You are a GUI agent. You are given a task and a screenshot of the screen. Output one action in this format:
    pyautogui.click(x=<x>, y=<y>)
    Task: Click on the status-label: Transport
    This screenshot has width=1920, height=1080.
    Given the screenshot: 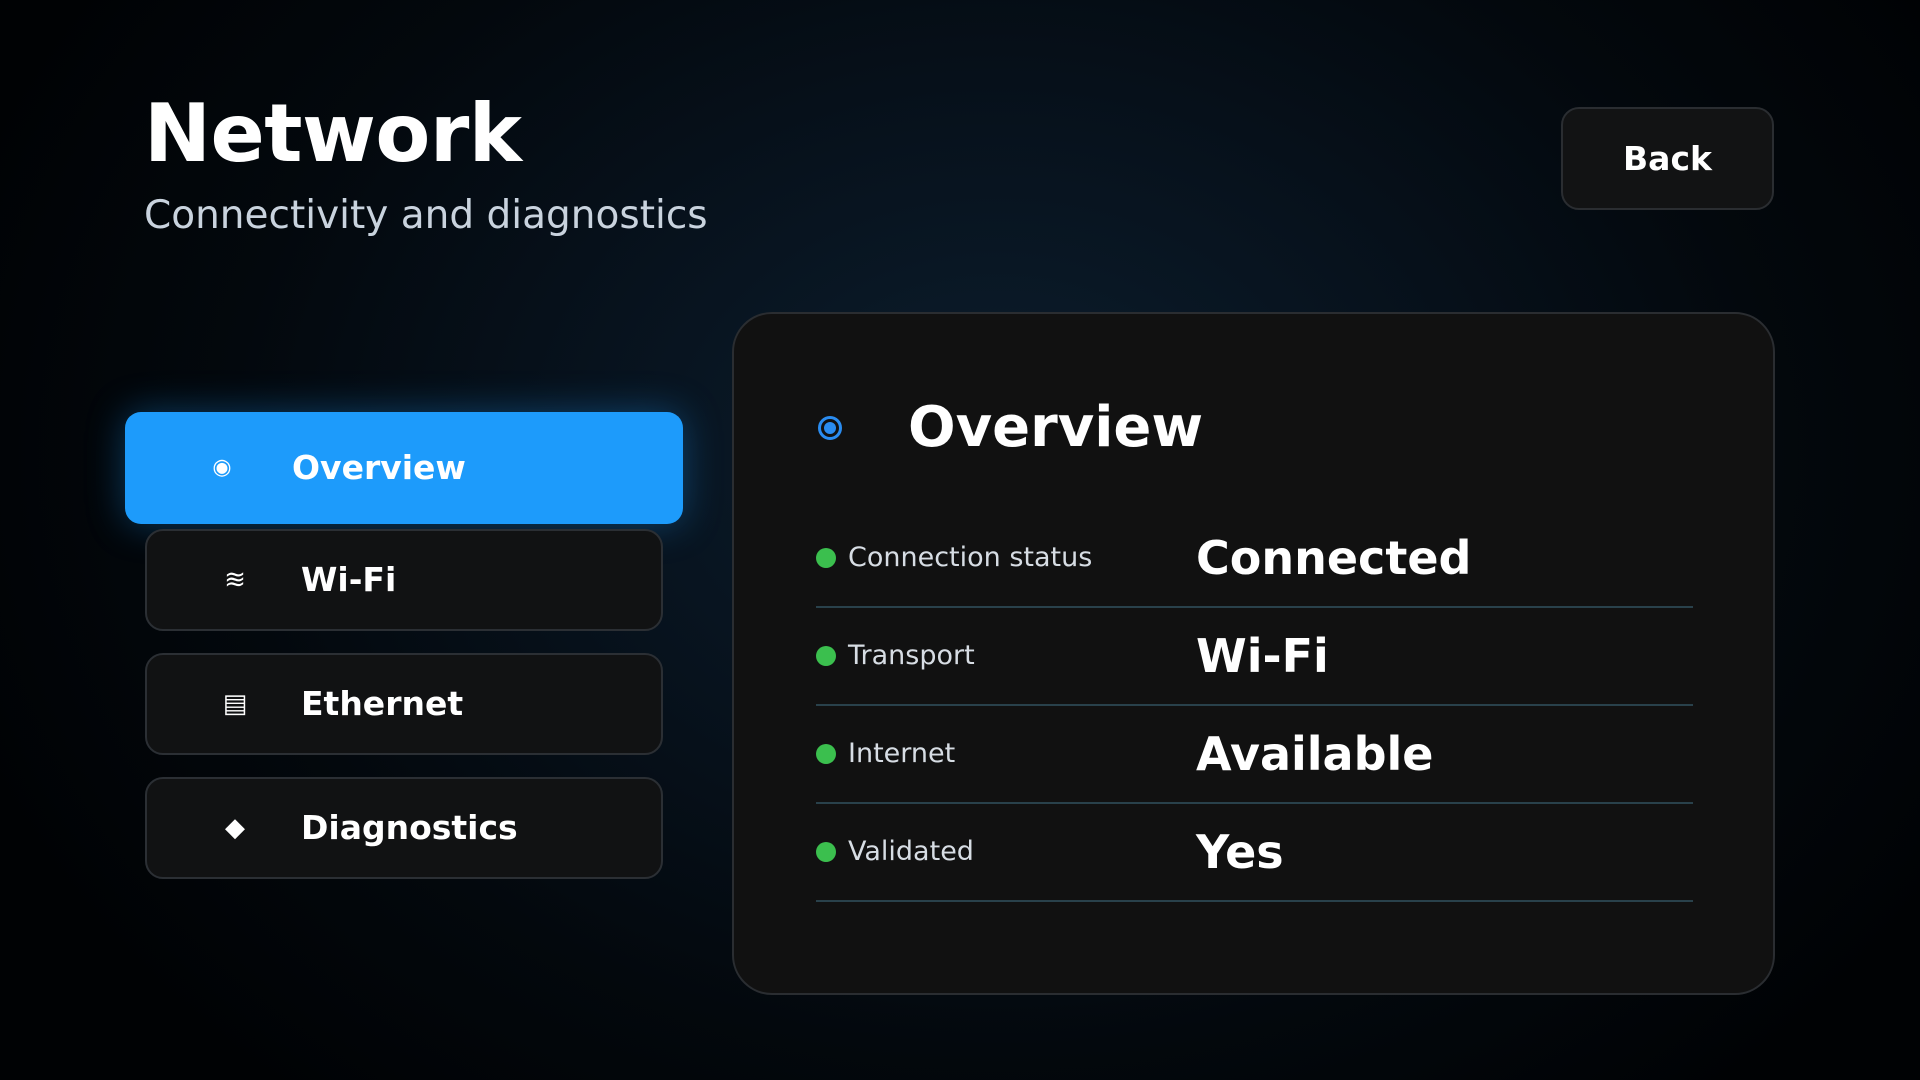 What is the action you would take?
    pyautogui.click(x=911, y=655)
    